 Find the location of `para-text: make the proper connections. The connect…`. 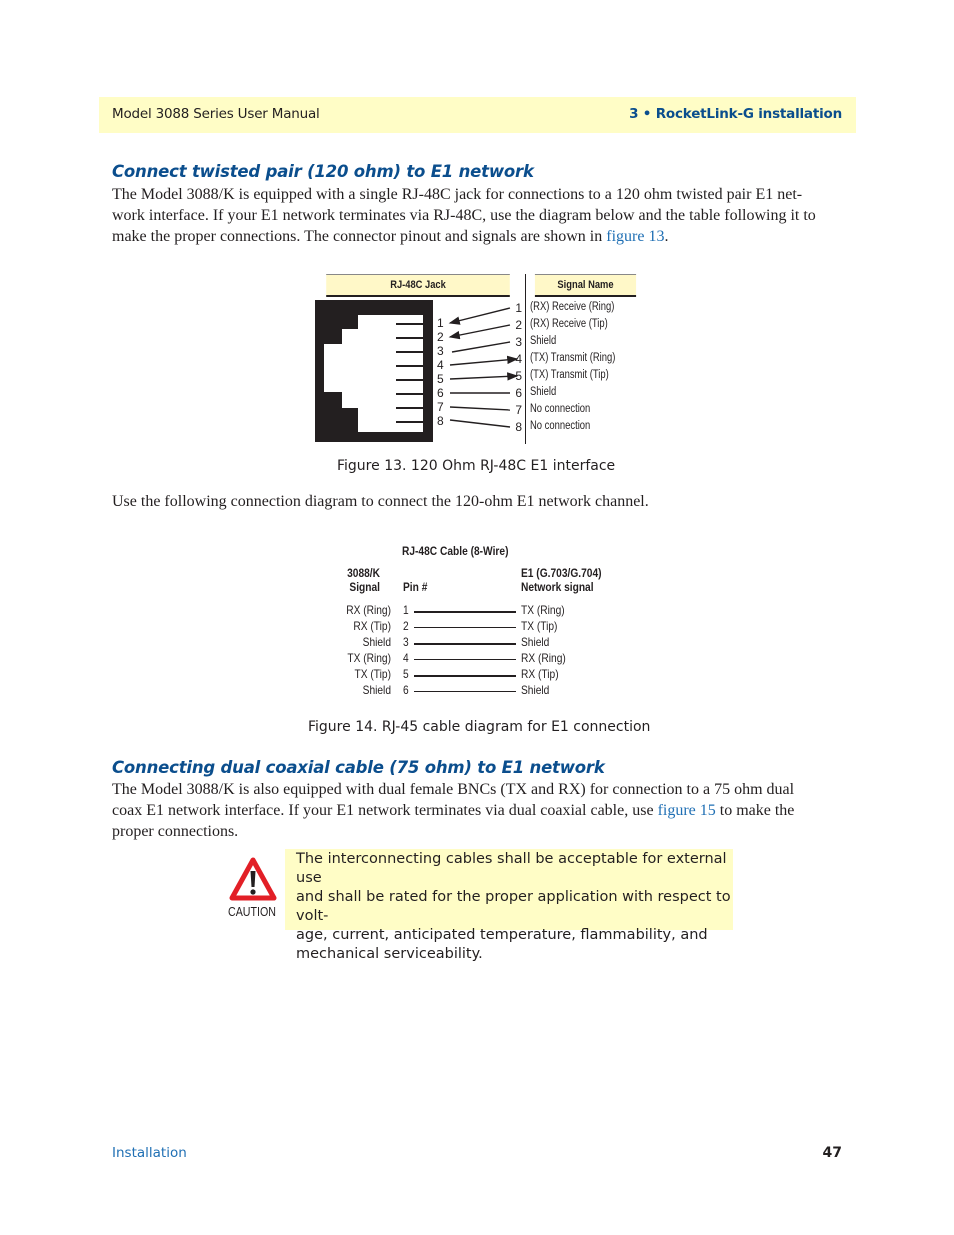

para-text: make the proper connections. The connect… is located at coordinates (359, 236).